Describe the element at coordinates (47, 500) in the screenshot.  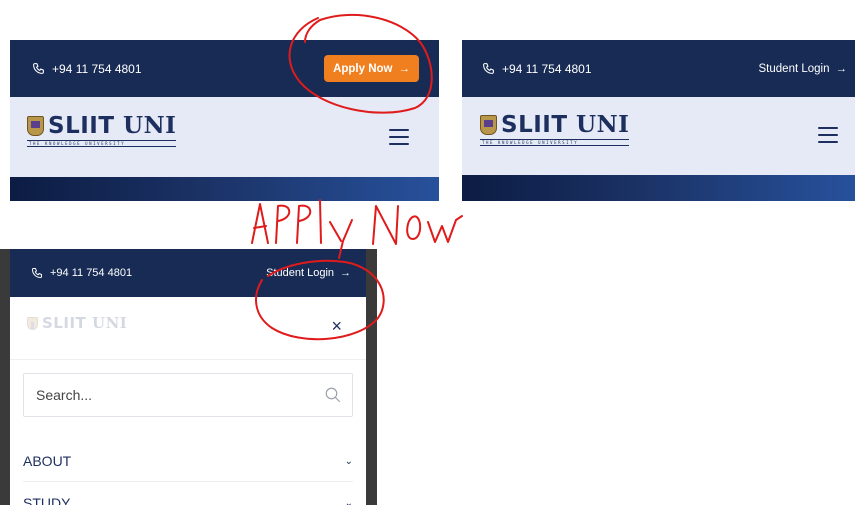
I see `nav-item-label: STUDY` at that location.